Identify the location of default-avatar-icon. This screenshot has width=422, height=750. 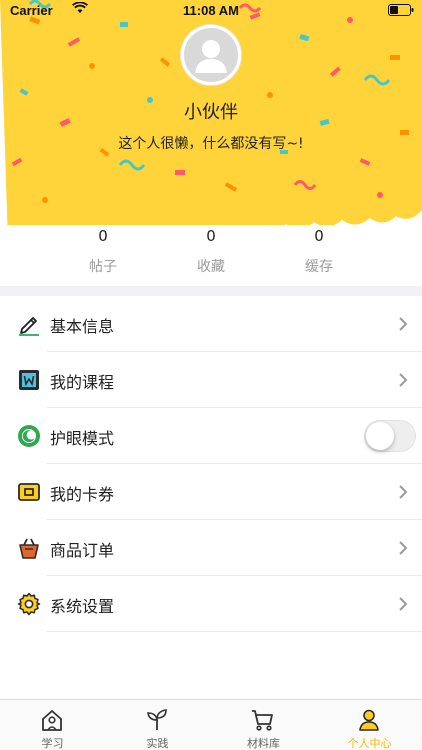
(211, 56).